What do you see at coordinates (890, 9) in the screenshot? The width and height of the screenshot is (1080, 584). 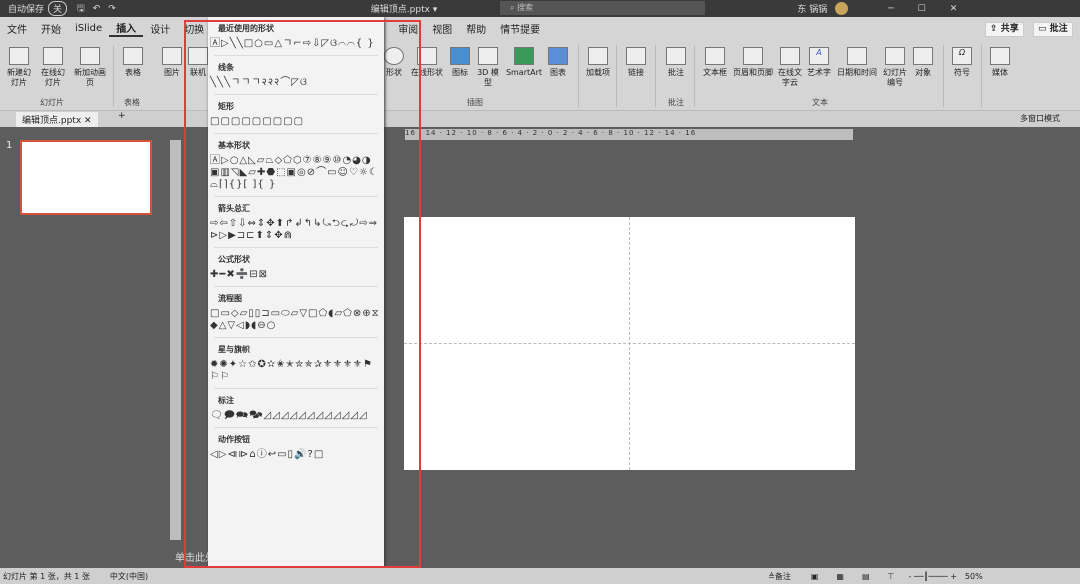 I see `minimize-icon: ─` at bounding box center [890, 9].